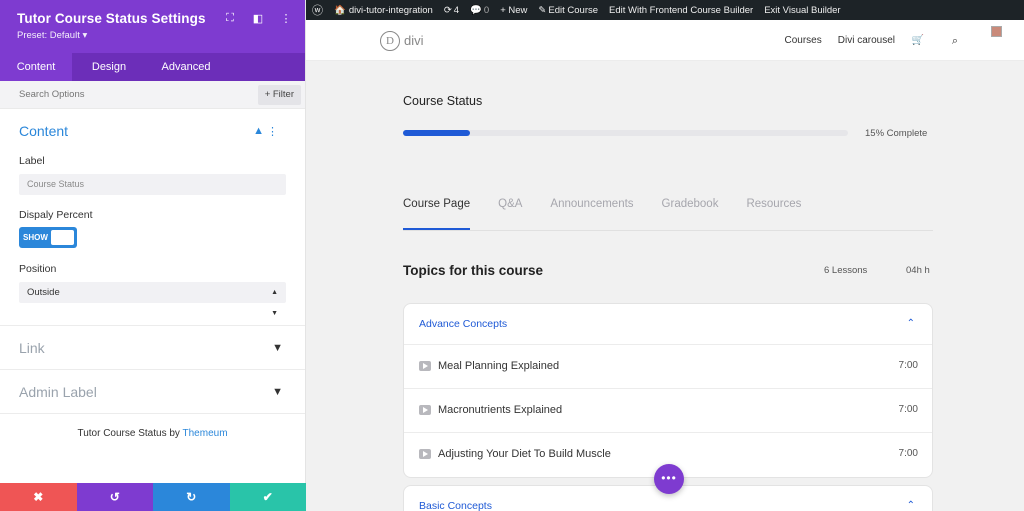 The width and height of the screenshot is (1024, 511). I want to click on site-name-link: divi-tutor-integration, so click(391, 10).